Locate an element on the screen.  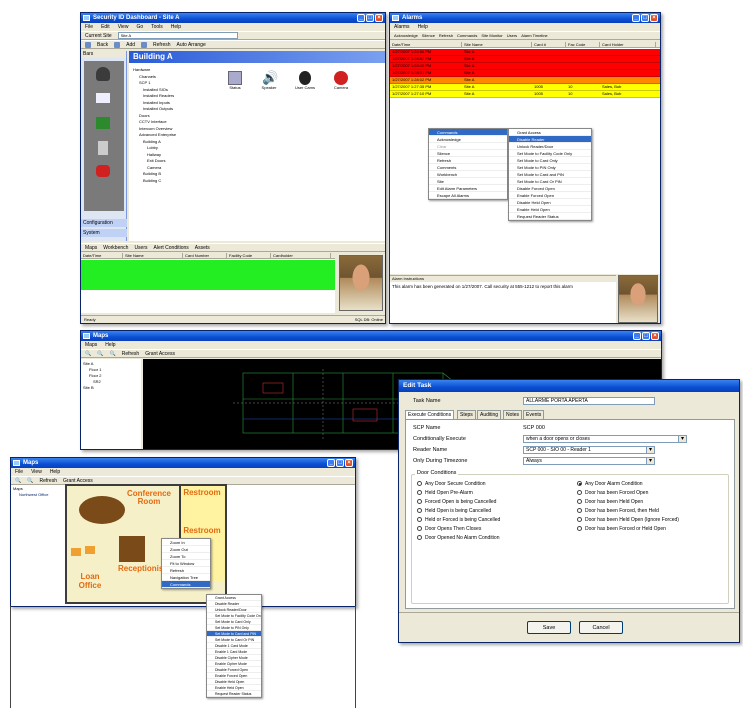
ctx-commands: Commands is located at coordinates (468, 132).